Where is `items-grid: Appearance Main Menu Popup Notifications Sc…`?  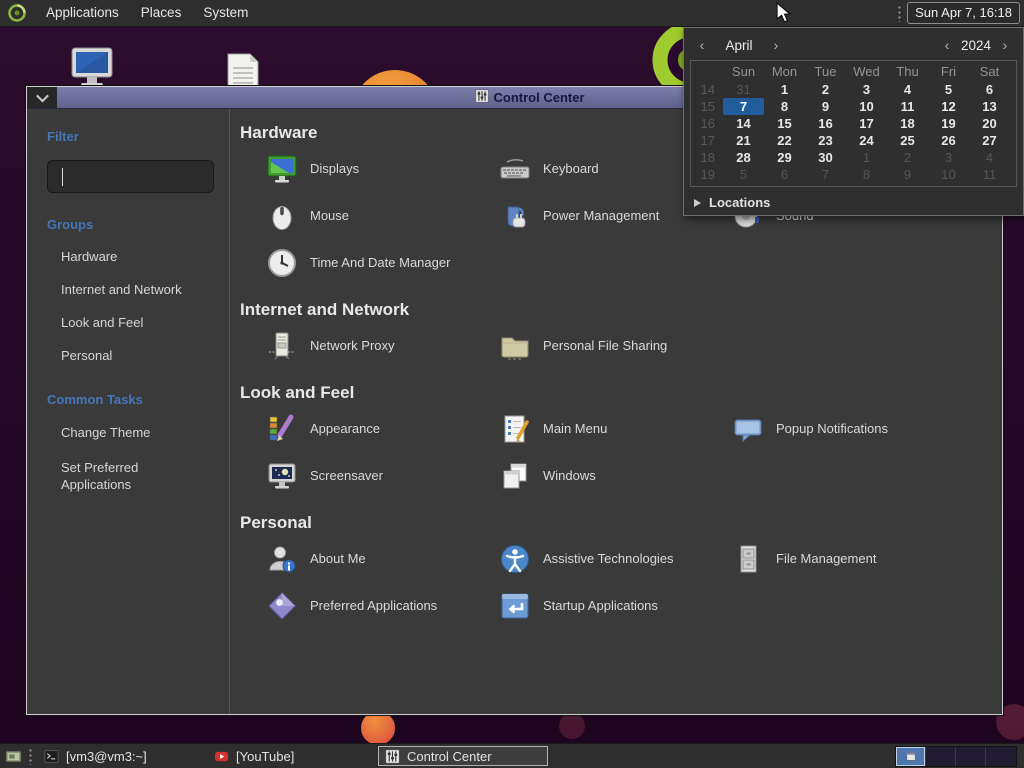
items-grid: Appearance Main Menu Popup Notifications Sc… is located at coordinates (621, 452).